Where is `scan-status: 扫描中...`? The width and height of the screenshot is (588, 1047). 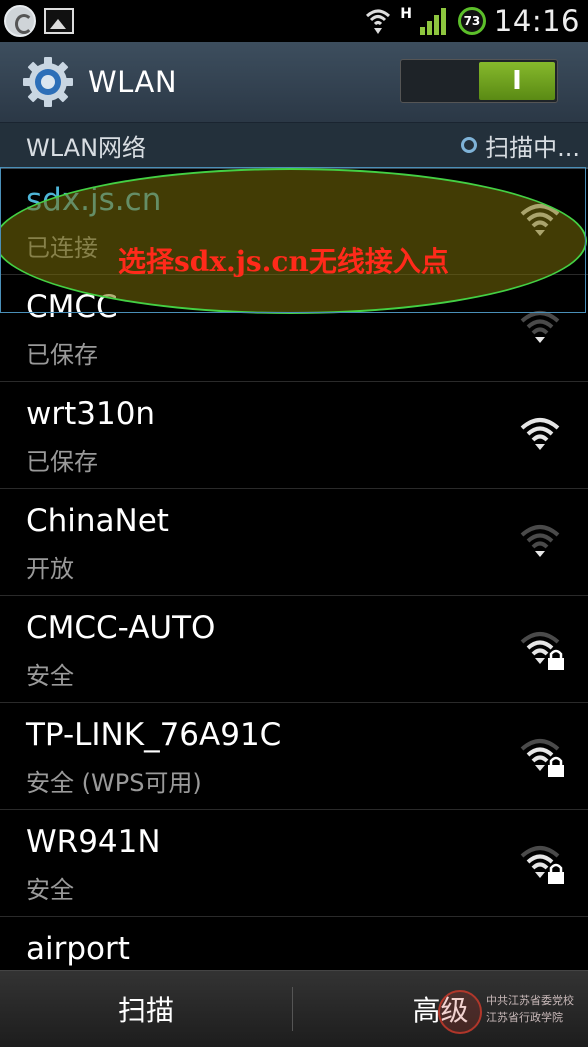
scan-status: 扫描中... is located at coordinates (520, 145).